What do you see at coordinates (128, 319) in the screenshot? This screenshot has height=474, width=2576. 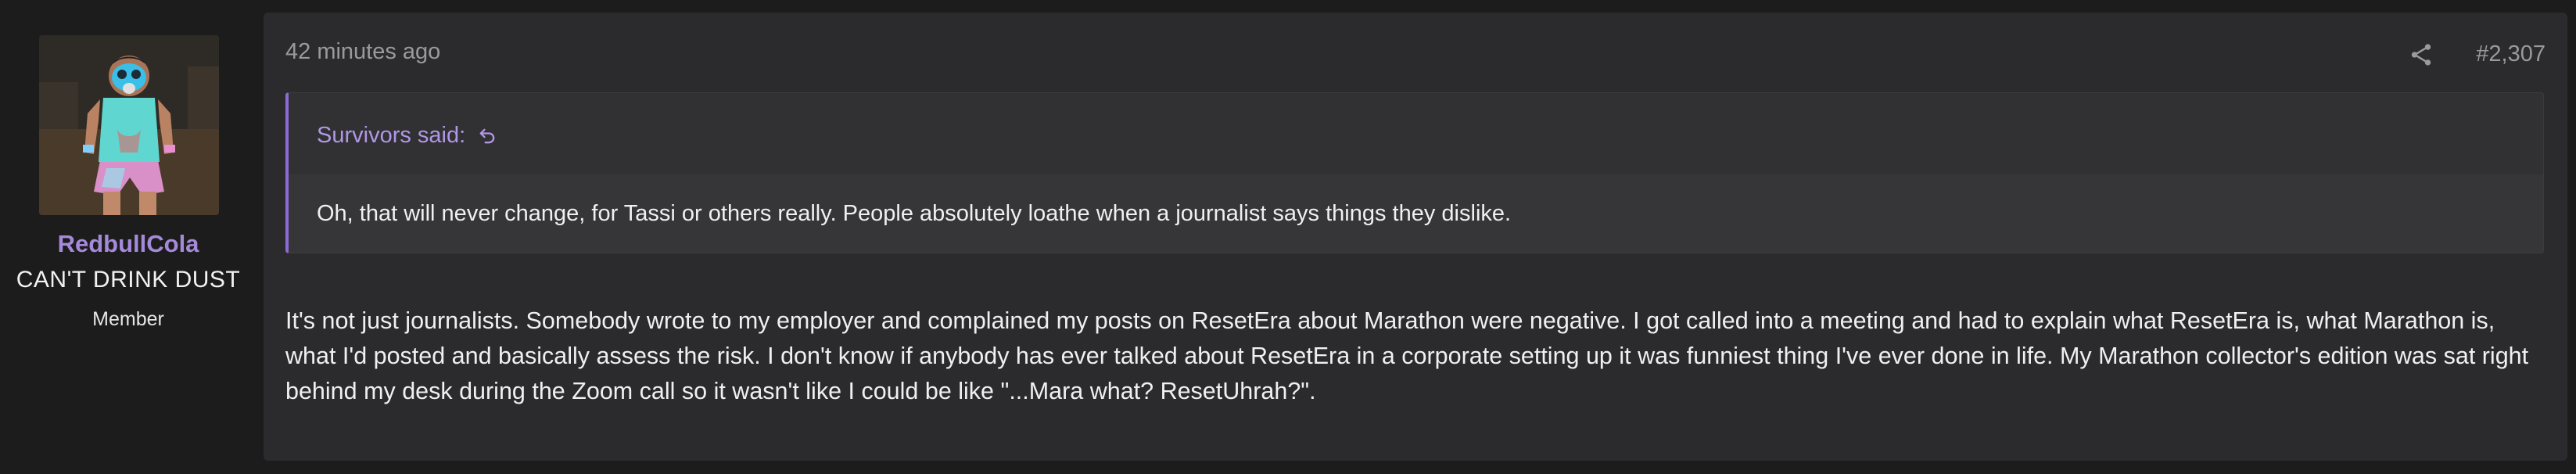 I see `user-role: Member` at bounding box center [128, 319].